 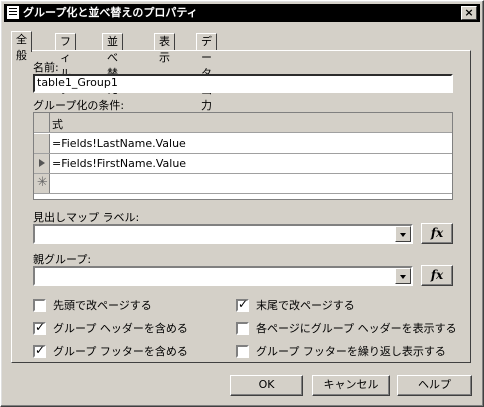 What do you see at coordinates (437, 233) in the screenshot?
I see `document-map-expression-button: fx` at bounding box center [437, 233].